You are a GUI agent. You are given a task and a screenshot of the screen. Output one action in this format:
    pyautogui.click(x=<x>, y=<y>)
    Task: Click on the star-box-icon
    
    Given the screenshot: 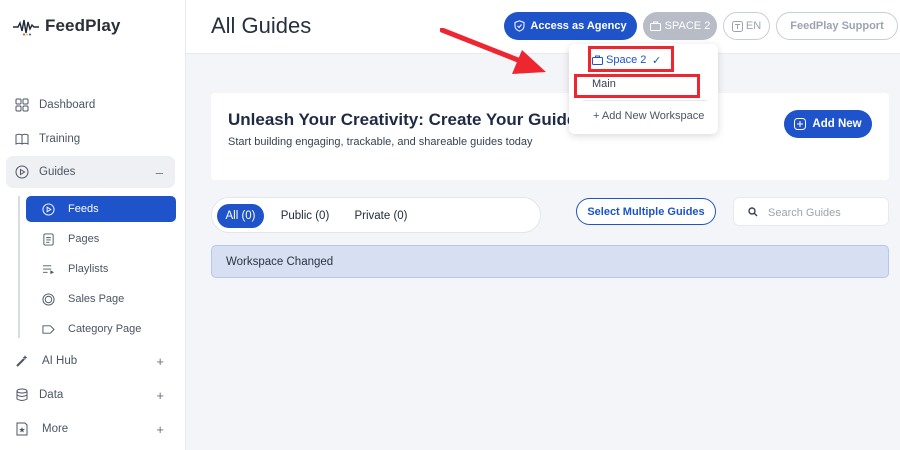 What is the action you would take?
    pyautogui.click(x=22, y=429)
    